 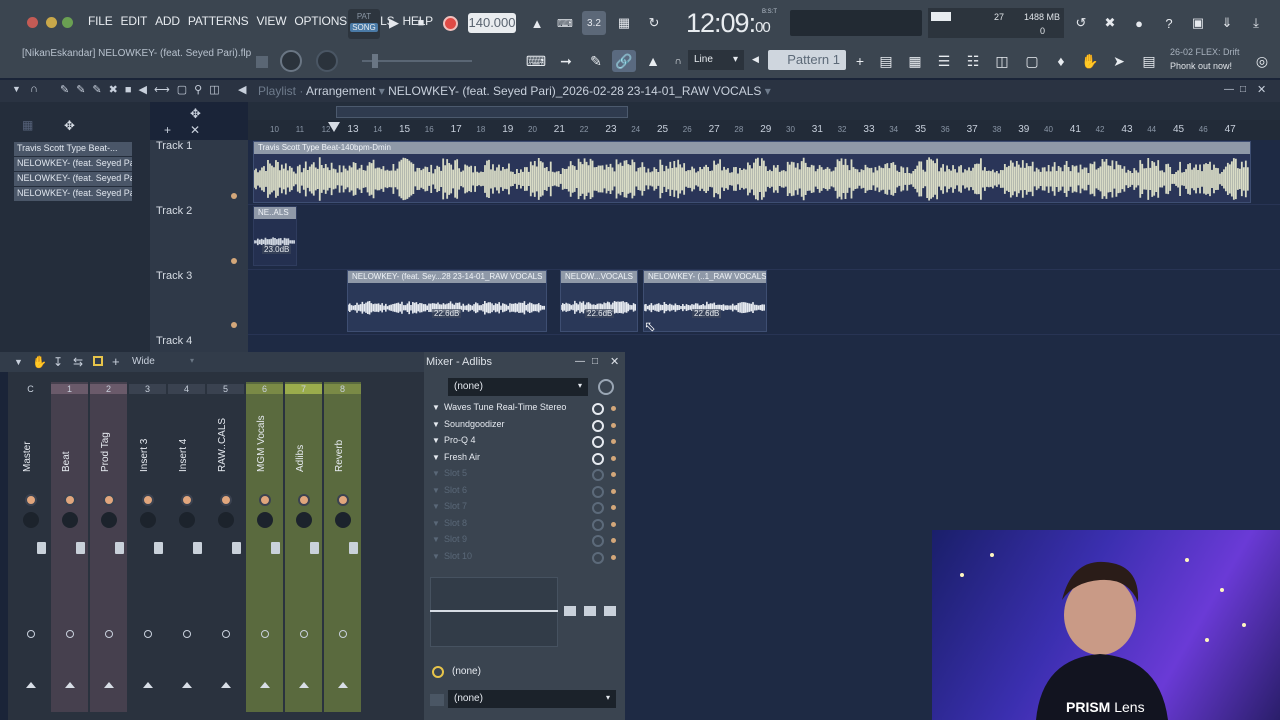 What do you see at coordinates (494, 612) in the screenshot?
I see `eq-graph` at bounding box center [494, 612].